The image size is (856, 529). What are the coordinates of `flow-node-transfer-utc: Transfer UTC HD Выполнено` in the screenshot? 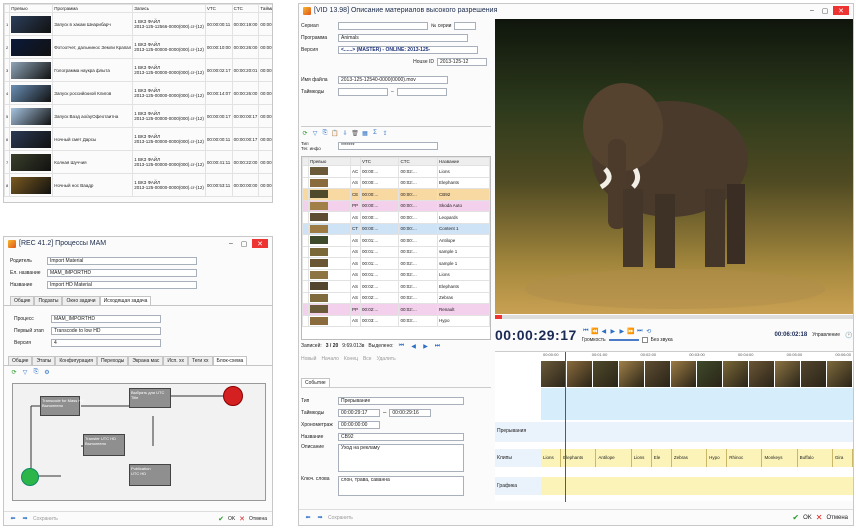 It's located at (104, 445).